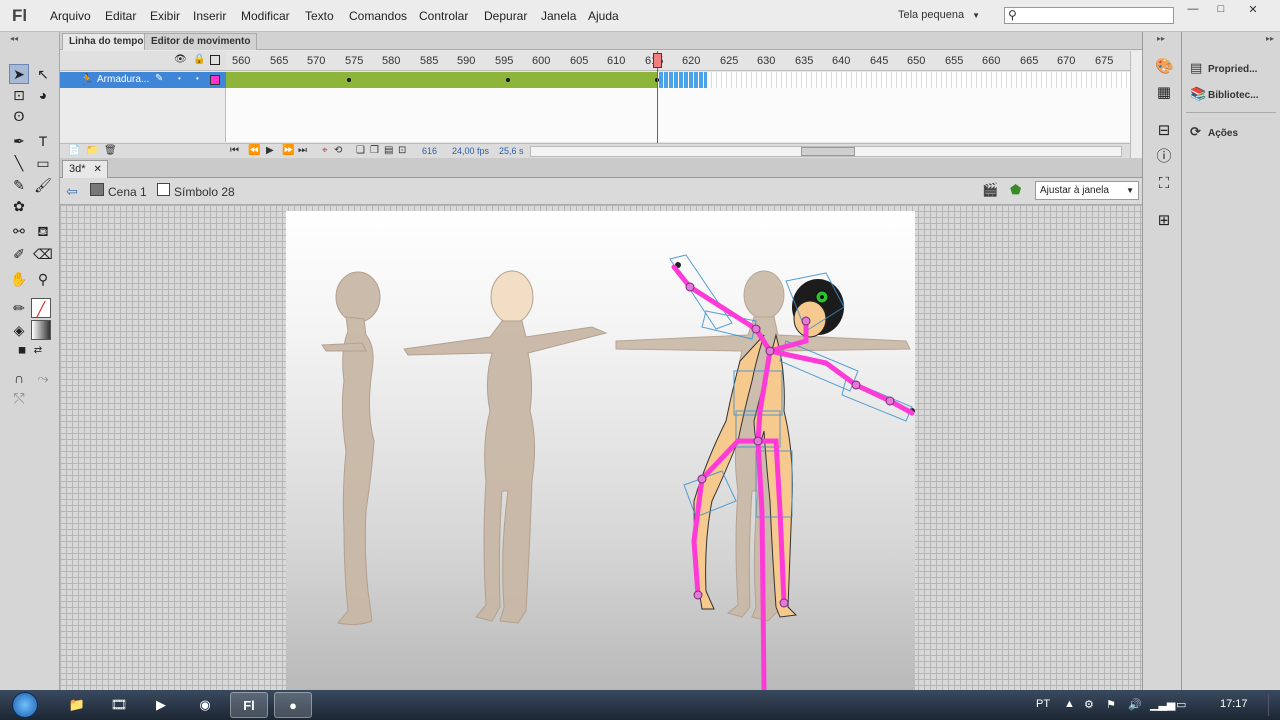 The height and width of the screenshot is (720, 1280). Describe the element at coordinates (1164, 67) in the screenshot. I see `color-palette-icon: 🎨` at that location.